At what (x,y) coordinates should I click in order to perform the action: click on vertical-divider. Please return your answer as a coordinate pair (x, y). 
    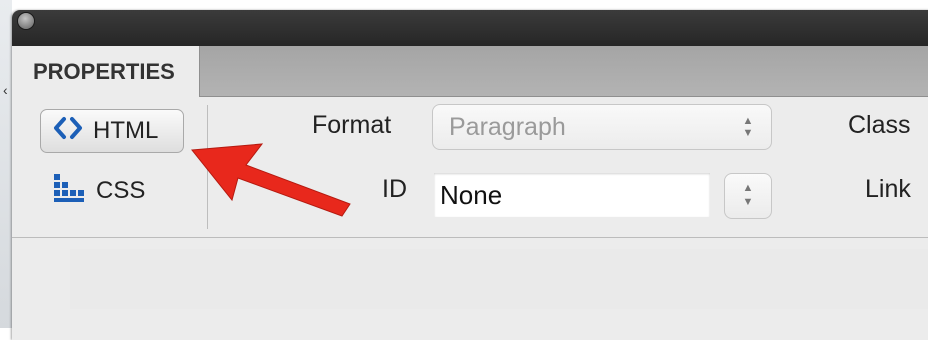
    Looking at the image, I should click on (207, 167).